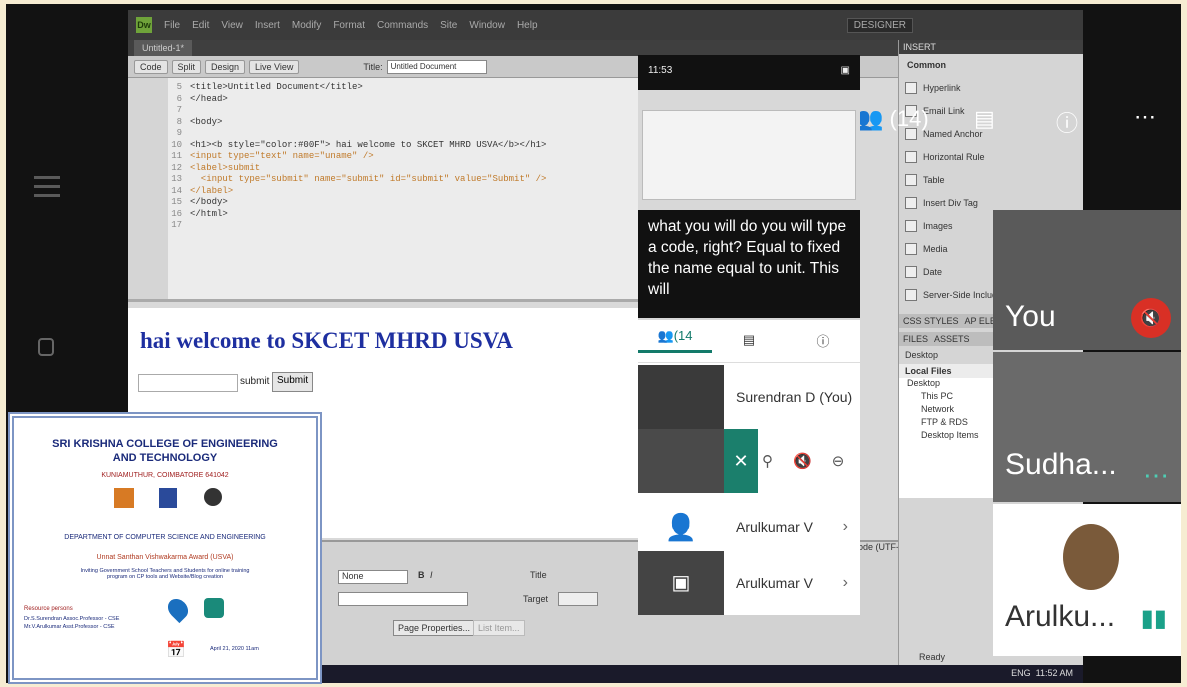 The width and height of the screenshot is (1187, 687). I want to click on tab-info: ⓘ, so click(823, 340).